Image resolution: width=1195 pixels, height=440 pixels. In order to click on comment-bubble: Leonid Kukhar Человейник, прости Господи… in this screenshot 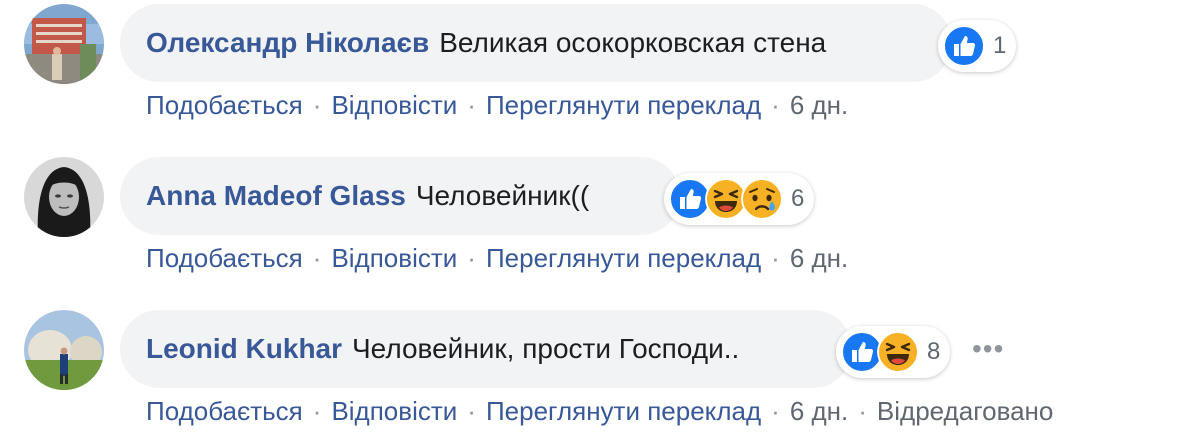, I will do `click(486, 349)`.